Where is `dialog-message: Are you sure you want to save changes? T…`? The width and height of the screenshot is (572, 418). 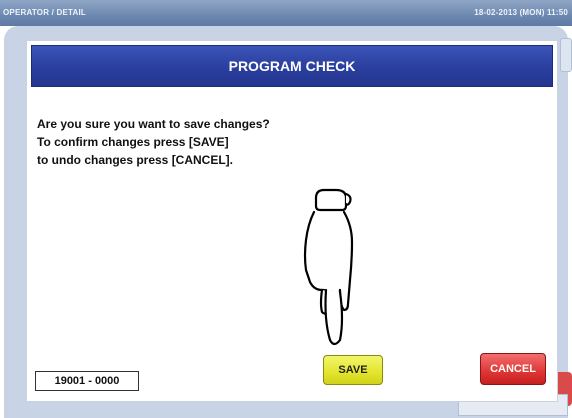 dialog-message: Are you sure you want to save changes? T… is located at coordinates (153, 142).